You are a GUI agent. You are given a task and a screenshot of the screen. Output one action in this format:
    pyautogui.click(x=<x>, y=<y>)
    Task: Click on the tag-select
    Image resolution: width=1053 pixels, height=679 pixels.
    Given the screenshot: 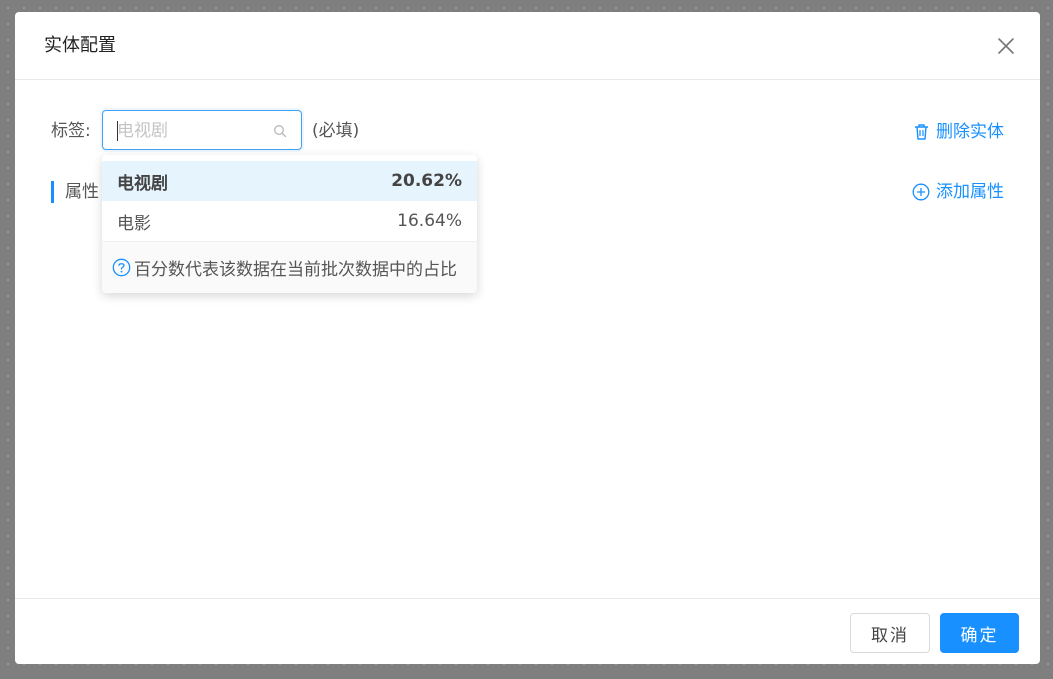 What is the action you would take?
    pyautogui.click(x=202, y=130)
    